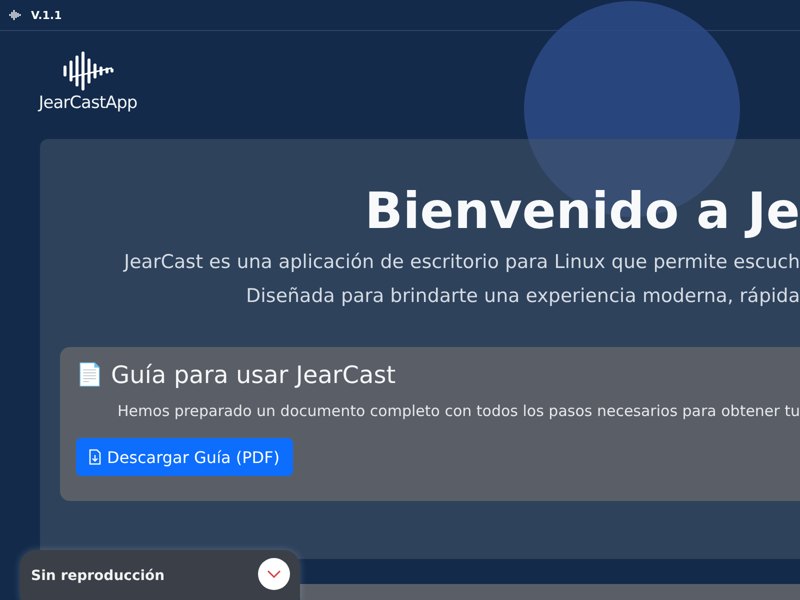 The height and width of the screenshot is (600, 800). I want to click on download-guide-button: Descargar Guía (PDF), so click(184, 457).